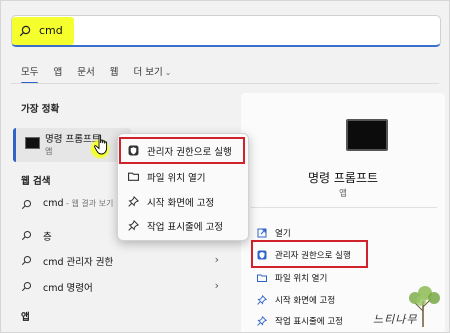  I want to click on tab-documents: 문서, so click(85, 71).